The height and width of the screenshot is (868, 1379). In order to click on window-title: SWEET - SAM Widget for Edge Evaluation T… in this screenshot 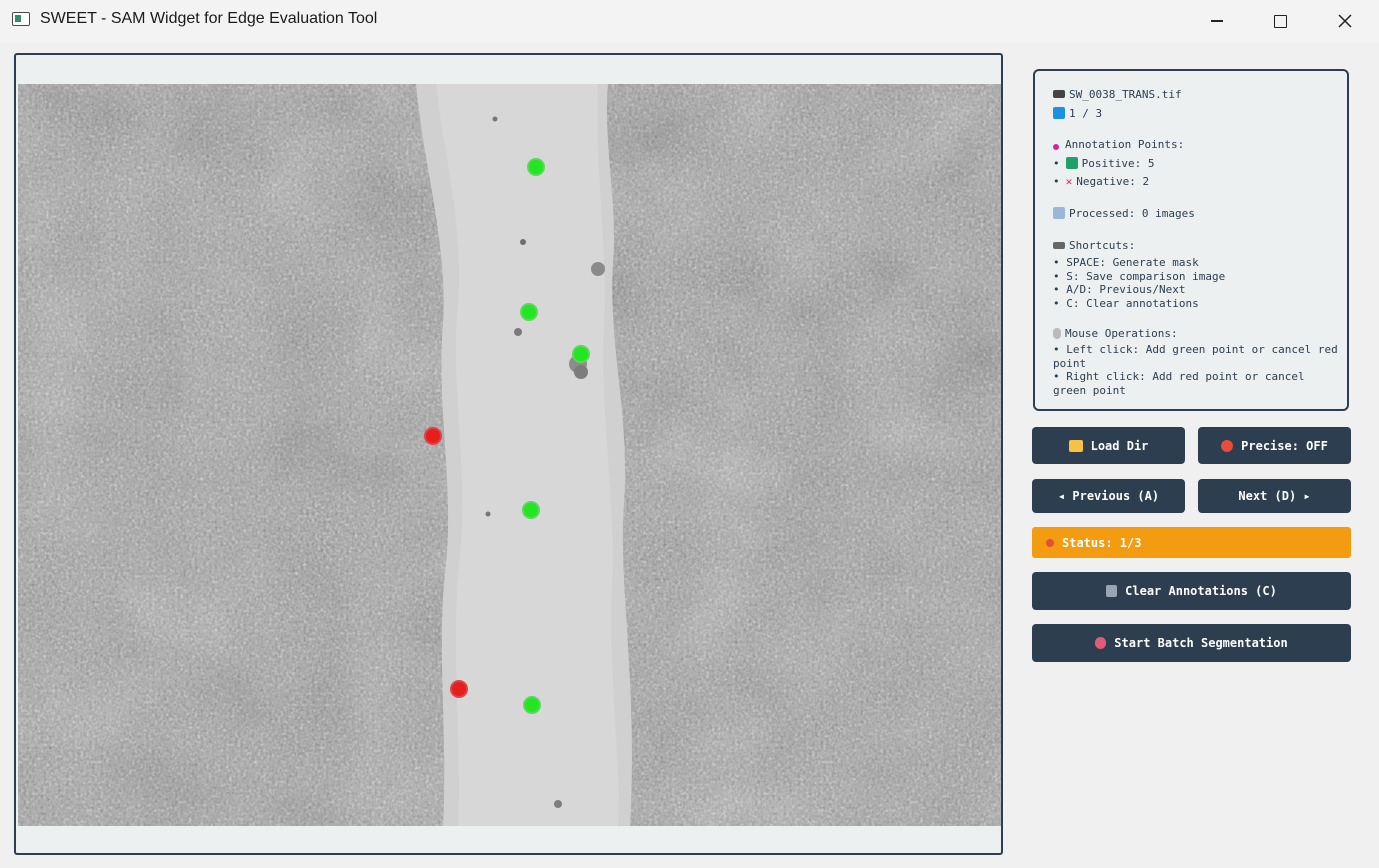, I will do `click(209, 18)`.